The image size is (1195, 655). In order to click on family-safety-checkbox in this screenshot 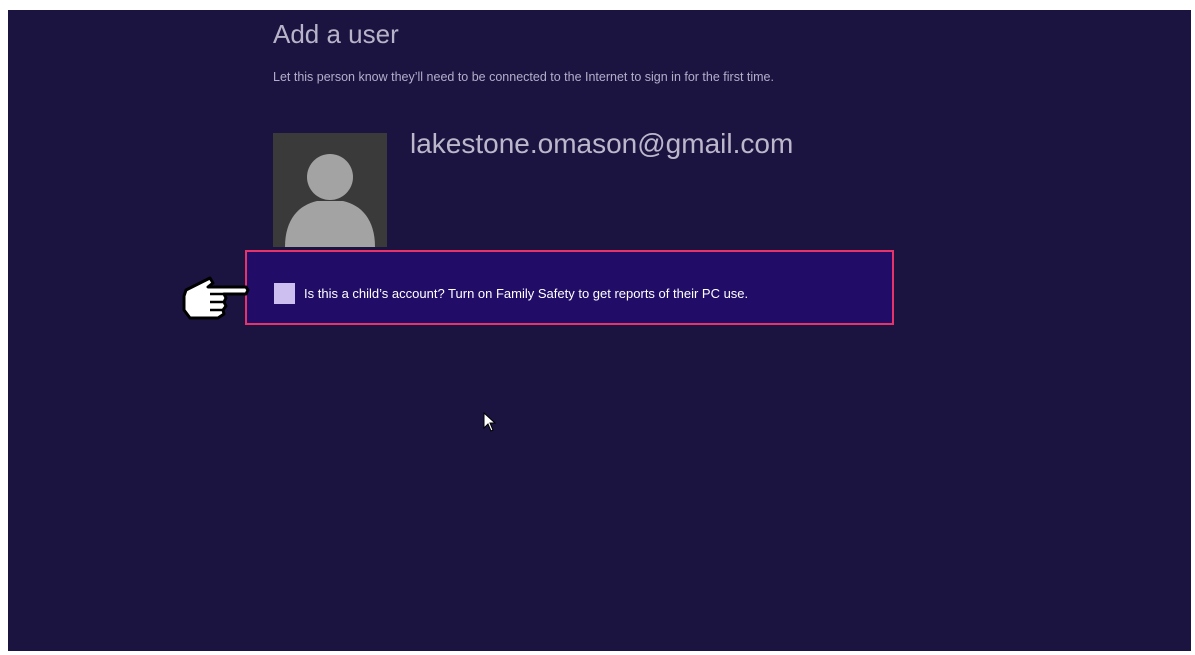, I will do `click(284, 293)`.